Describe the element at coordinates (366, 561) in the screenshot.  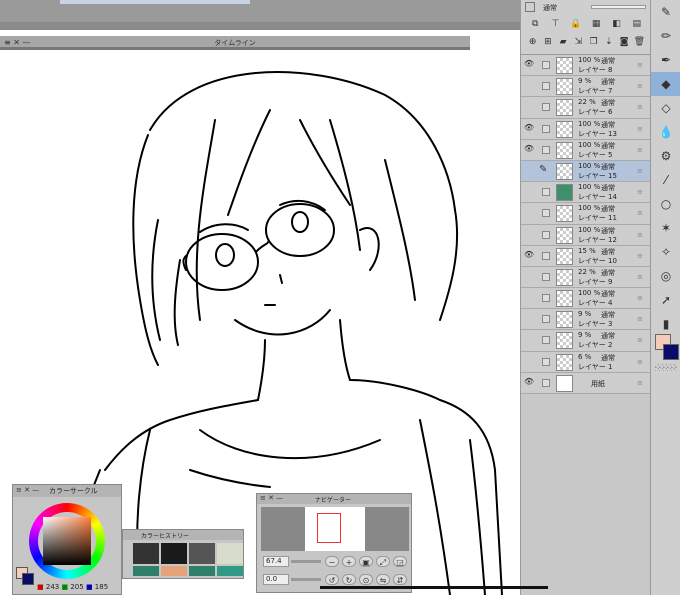
I see `actual-size-icon: ▣` at that location.